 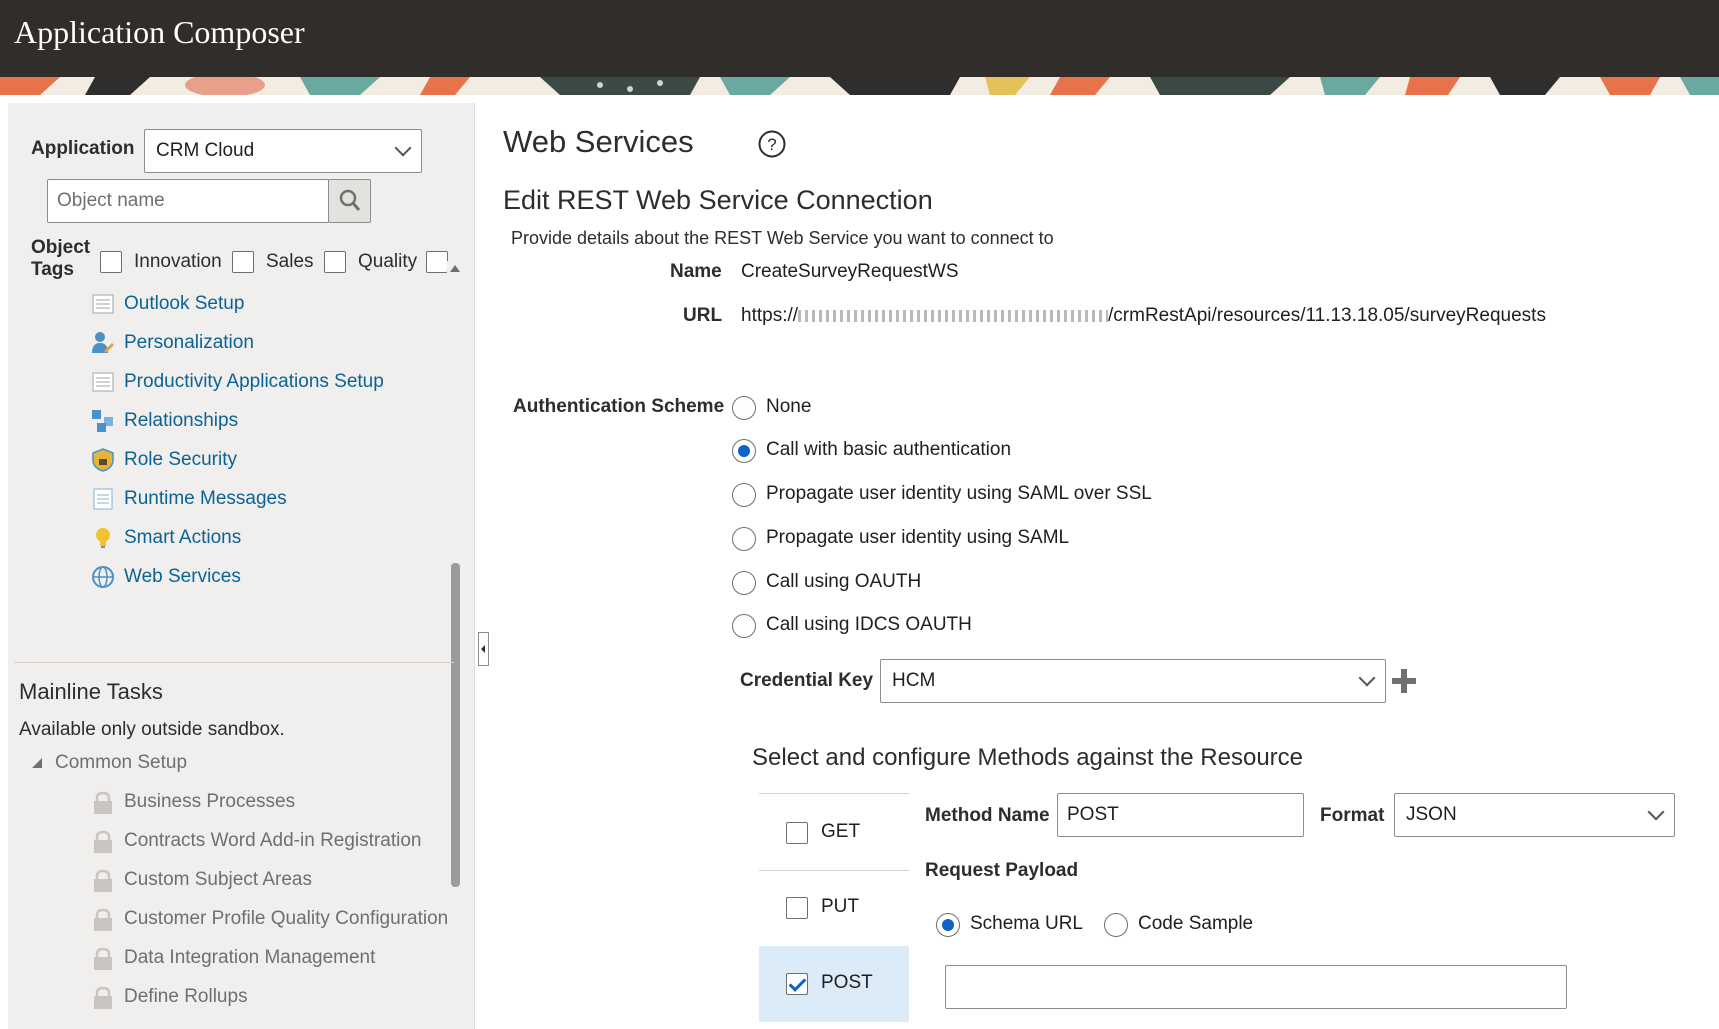 What do you see at coordinates (1026, 923) in the screenshot?
I see `payload-schema-url-label: Schema URL` at bounding box center [1026, 923].